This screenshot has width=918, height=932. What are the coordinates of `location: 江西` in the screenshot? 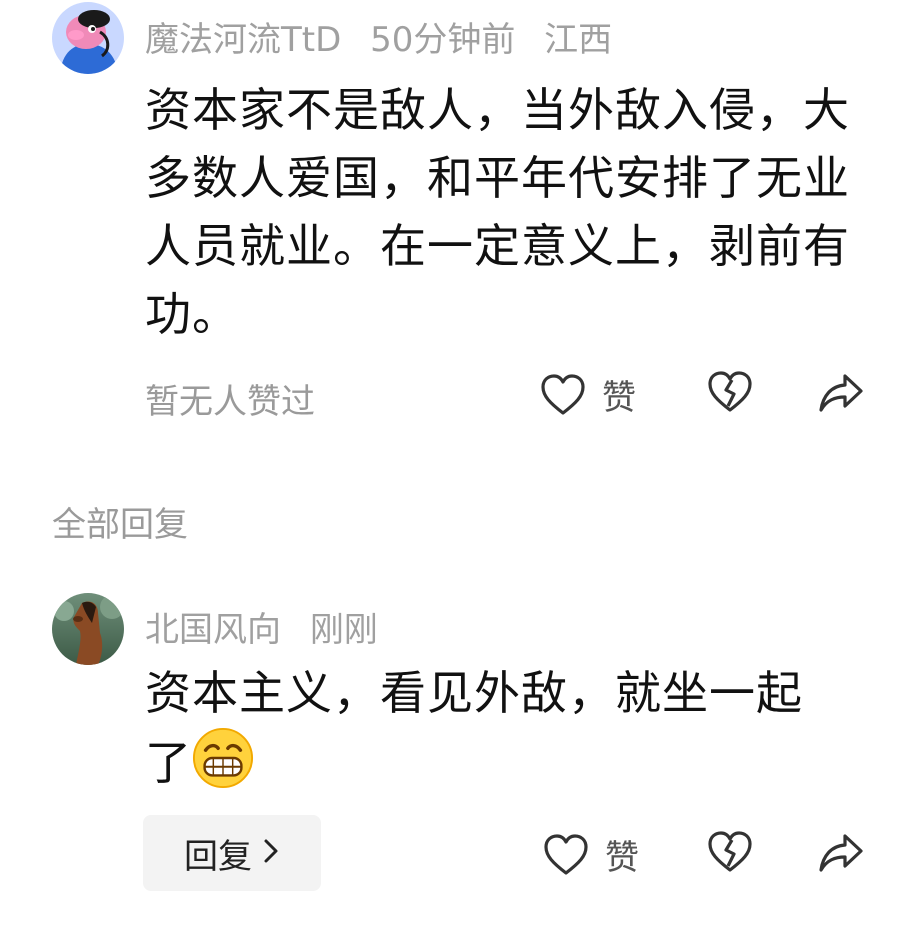 It's located at (578, 40).